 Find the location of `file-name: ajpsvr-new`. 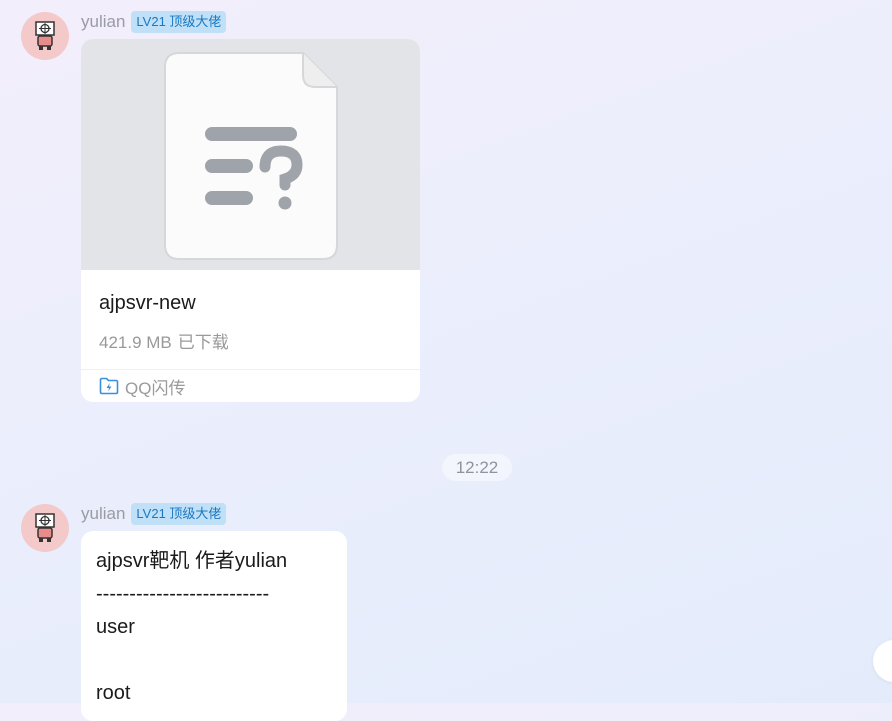

file-name: ajpsvr-new is located at coordinates (147, 303).